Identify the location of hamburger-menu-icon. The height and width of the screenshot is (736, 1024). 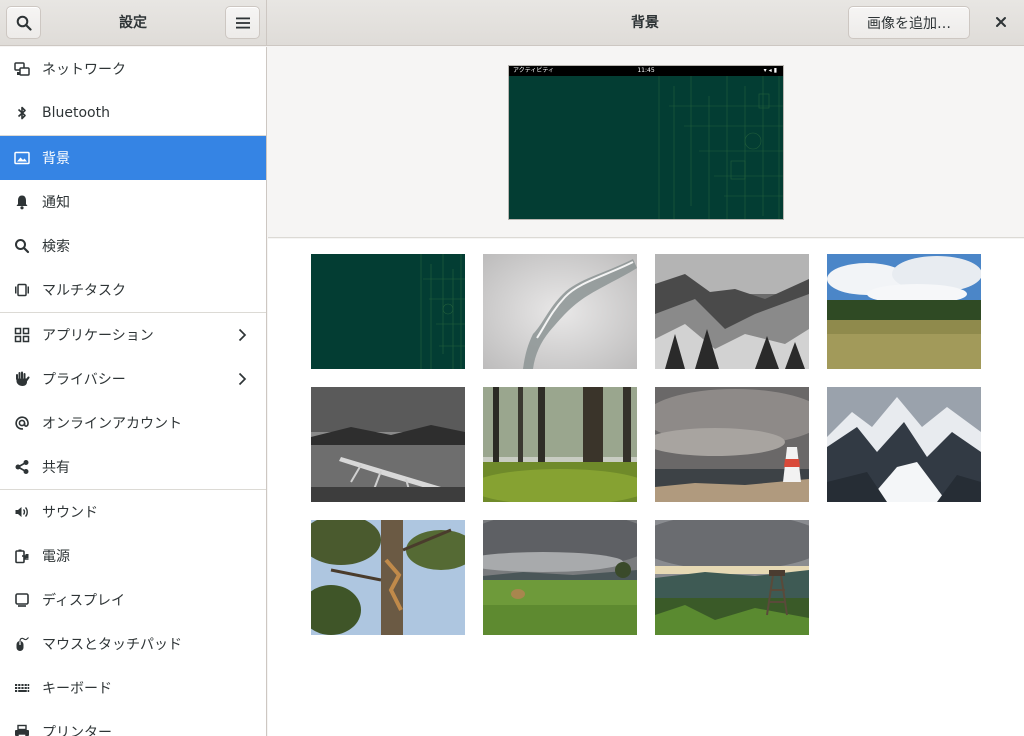
(242, 22).